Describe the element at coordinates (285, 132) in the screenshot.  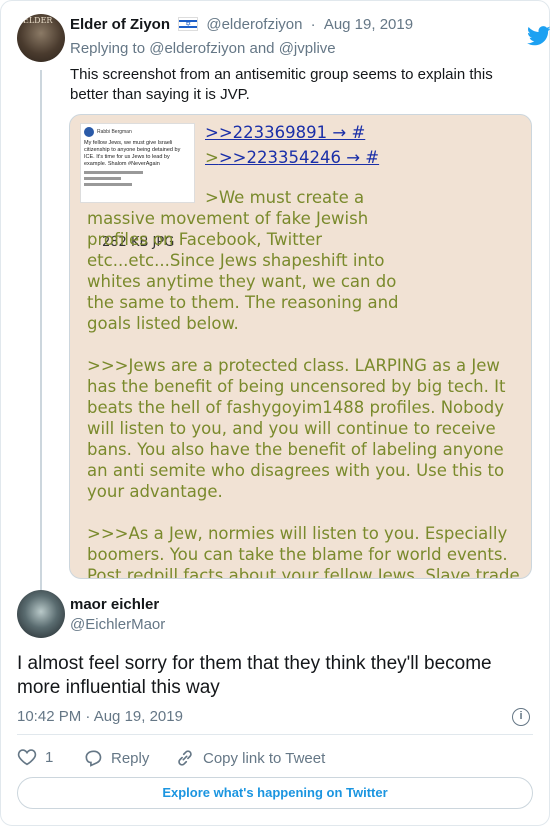
I see `quote-link: >>223369891 → #` at that location.